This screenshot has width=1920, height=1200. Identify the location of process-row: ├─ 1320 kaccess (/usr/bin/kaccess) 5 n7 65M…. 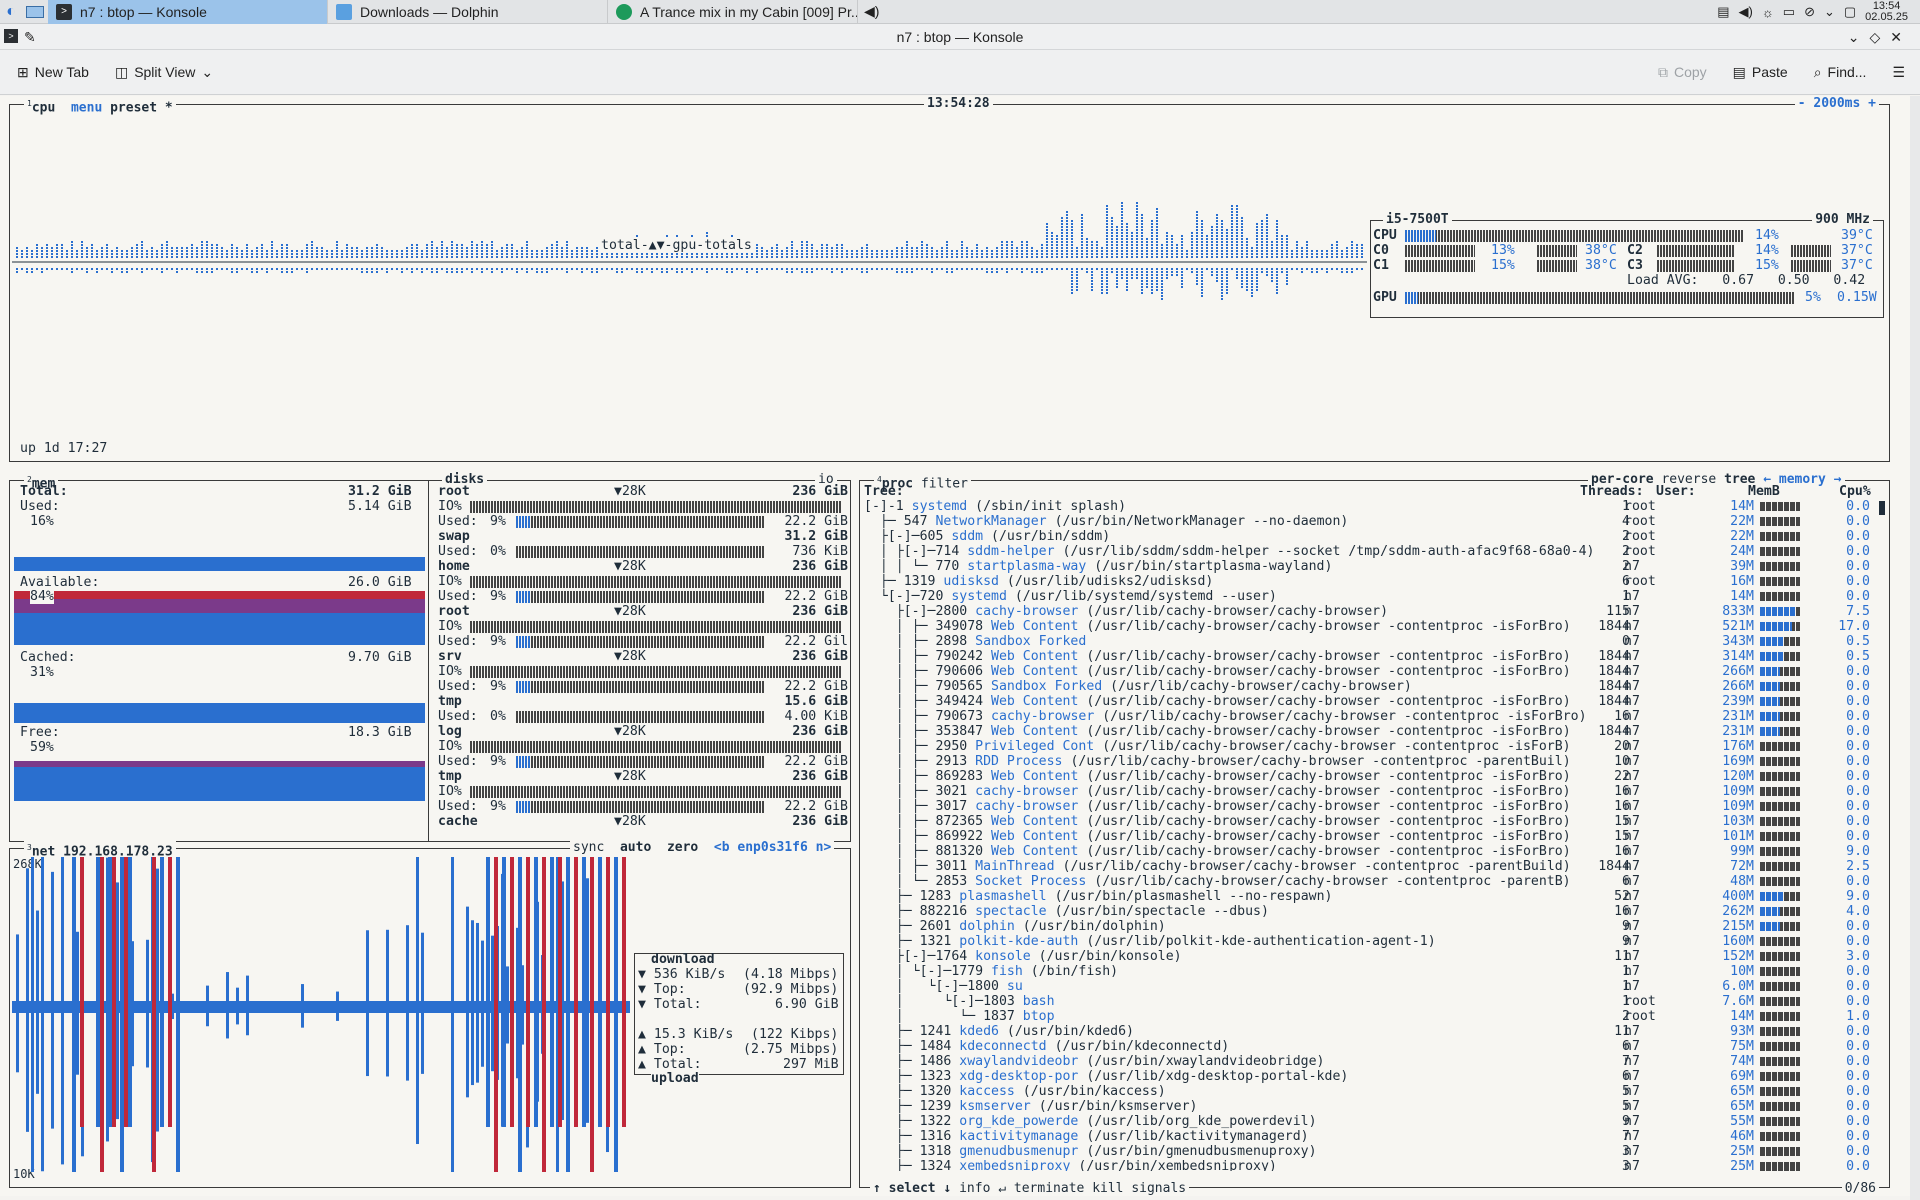
(1373, 1091).